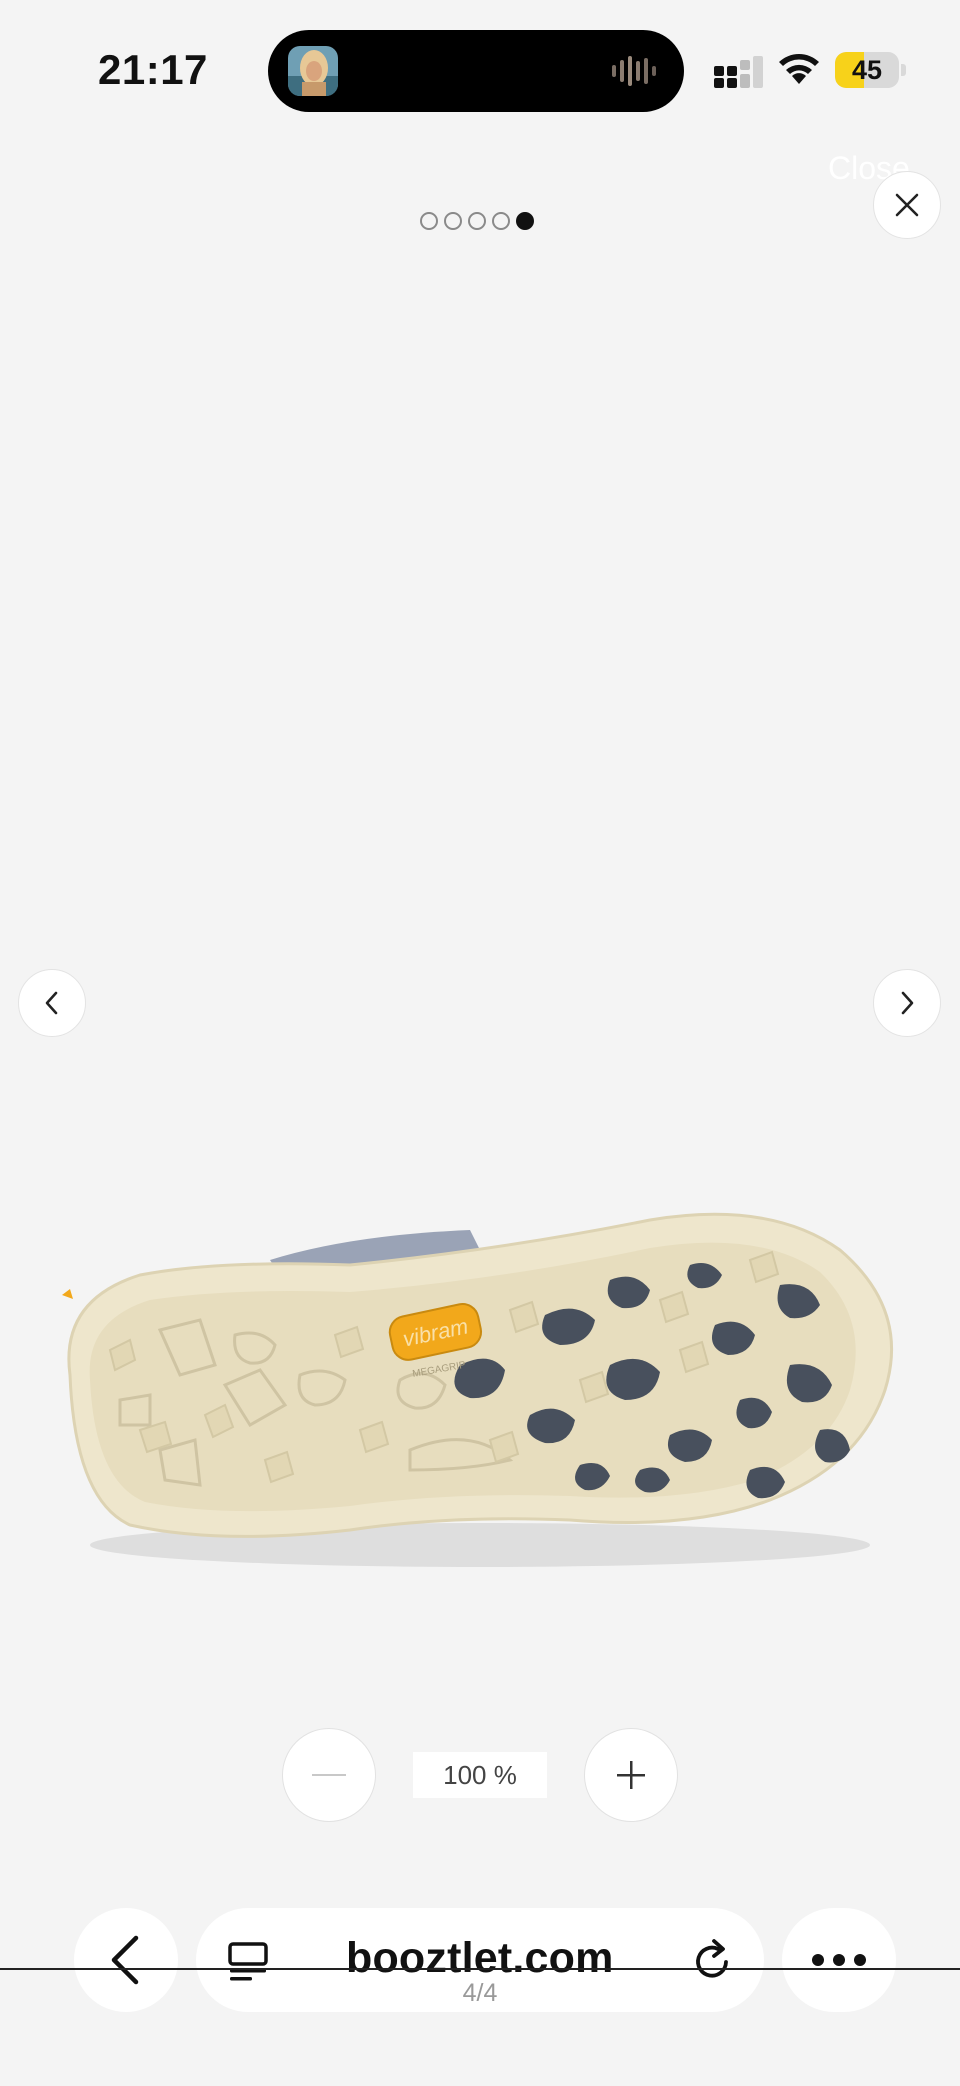 This screenshot has height=2086, width=960. I want to click on tabs-icon, so click(248, 1962).